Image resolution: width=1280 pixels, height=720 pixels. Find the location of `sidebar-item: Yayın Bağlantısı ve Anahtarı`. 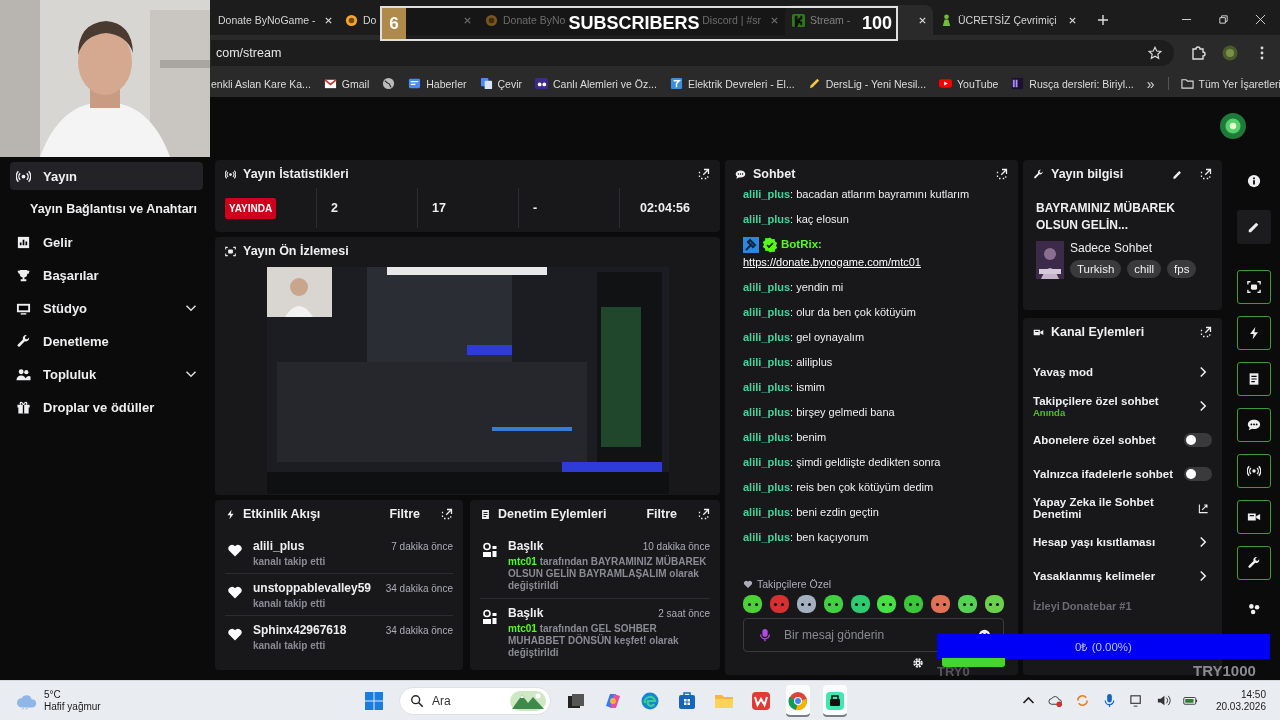

sidebar-item: Yayın Bağlantısı ve Anahtarı is located at coordinates (106, 209).